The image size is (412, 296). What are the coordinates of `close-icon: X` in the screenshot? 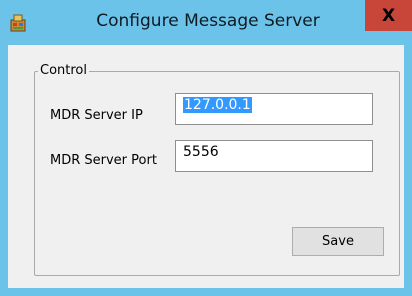 It's located at (388, 15).